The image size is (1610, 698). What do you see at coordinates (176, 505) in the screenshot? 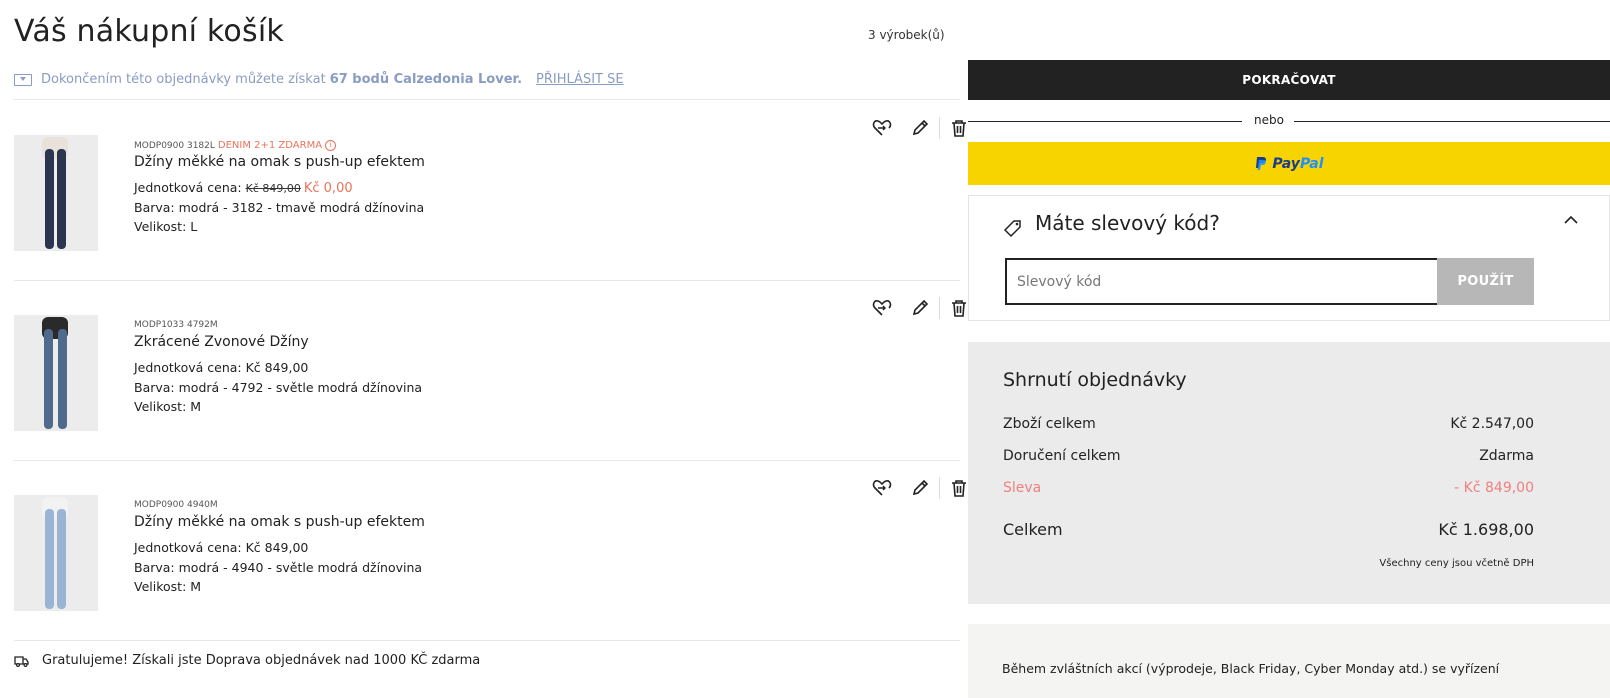
I see `product-code: MODP0900 4940M` at bounding box center [176, 505].